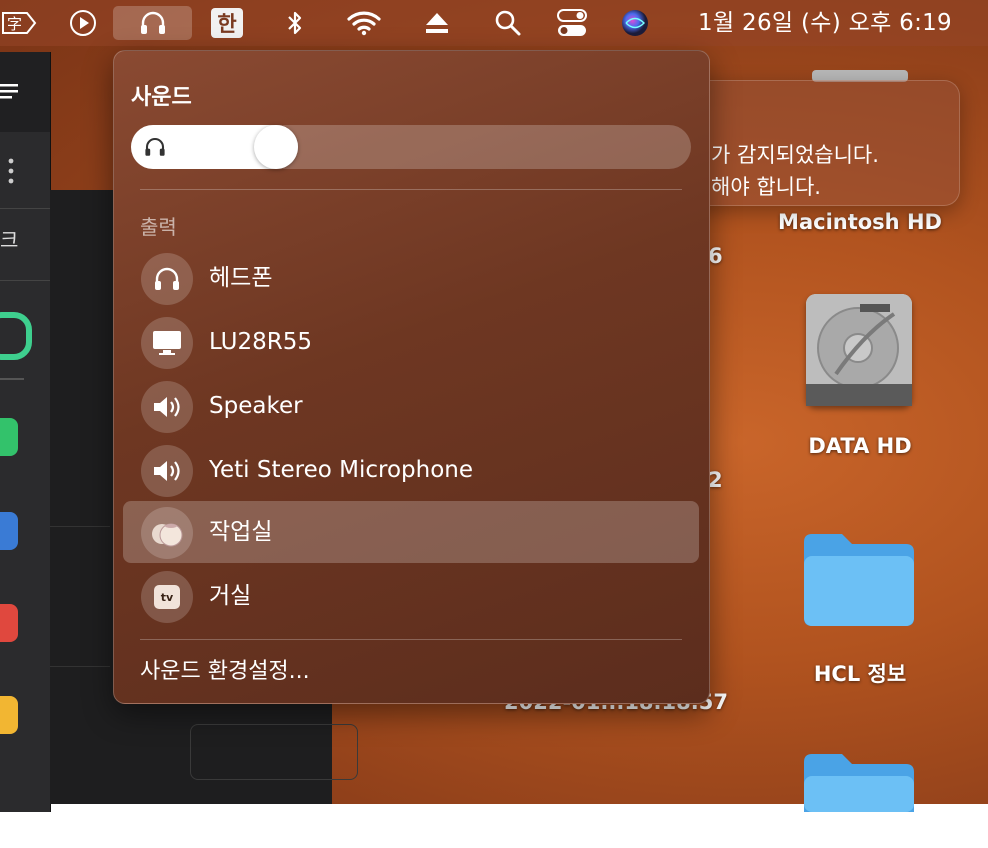 Image resolution: width=988 pixels, height=848 pixels. What do you see at coordinates (295, 23) in the screenshot?
I see `bluetooth-icon` at bounding box center [295, 23].